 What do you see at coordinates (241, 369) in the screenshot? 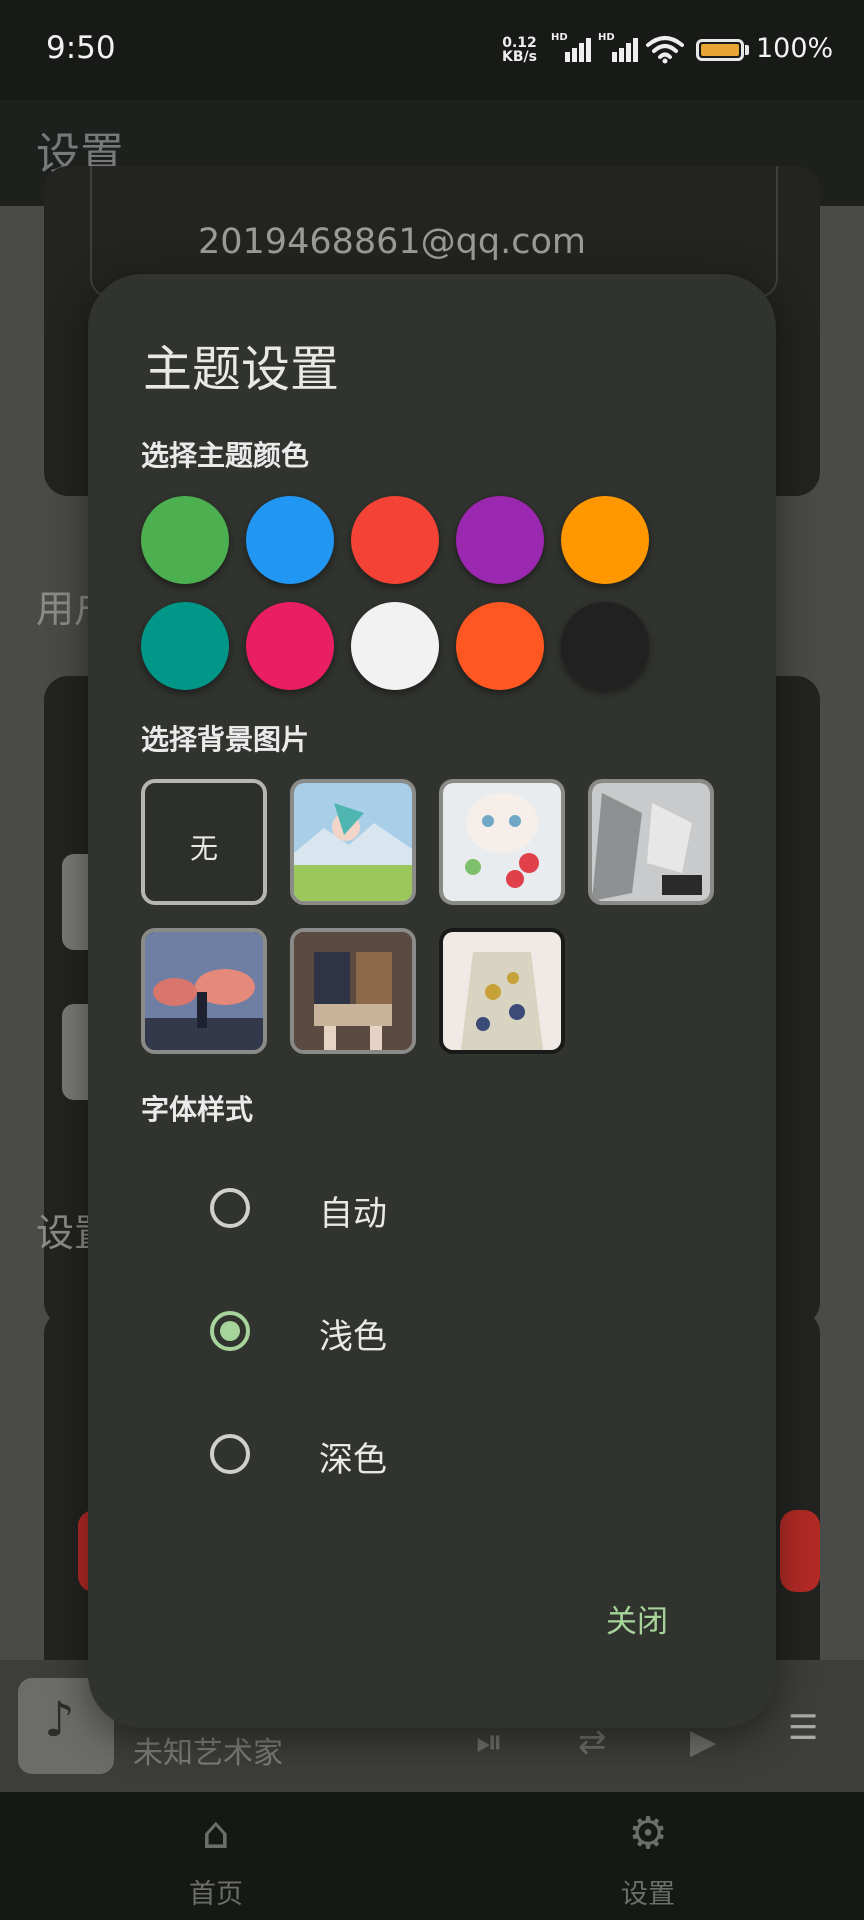
I see `dialog-title: 主题设置` at bounding box center [241, 369].